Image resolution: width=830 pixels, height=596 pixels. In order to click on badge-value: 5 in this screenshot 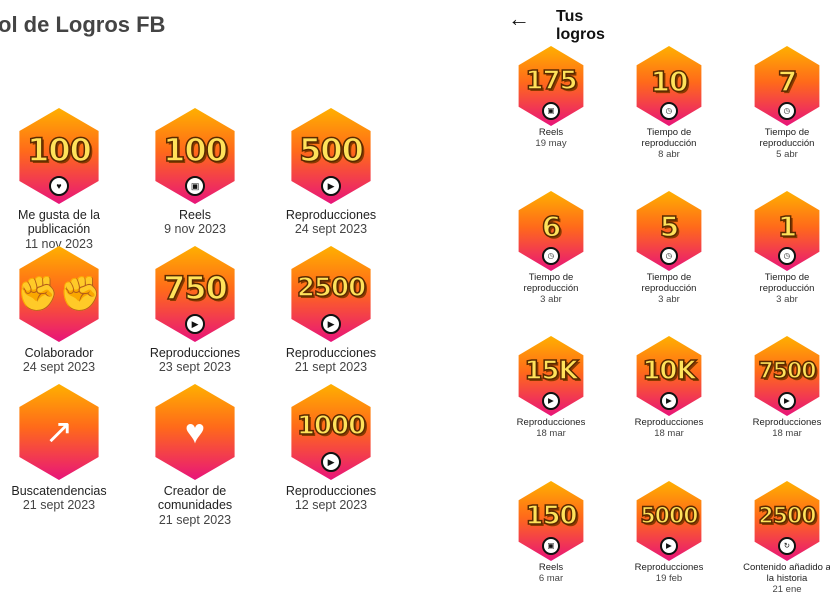, I will do `click(669, 226)`.